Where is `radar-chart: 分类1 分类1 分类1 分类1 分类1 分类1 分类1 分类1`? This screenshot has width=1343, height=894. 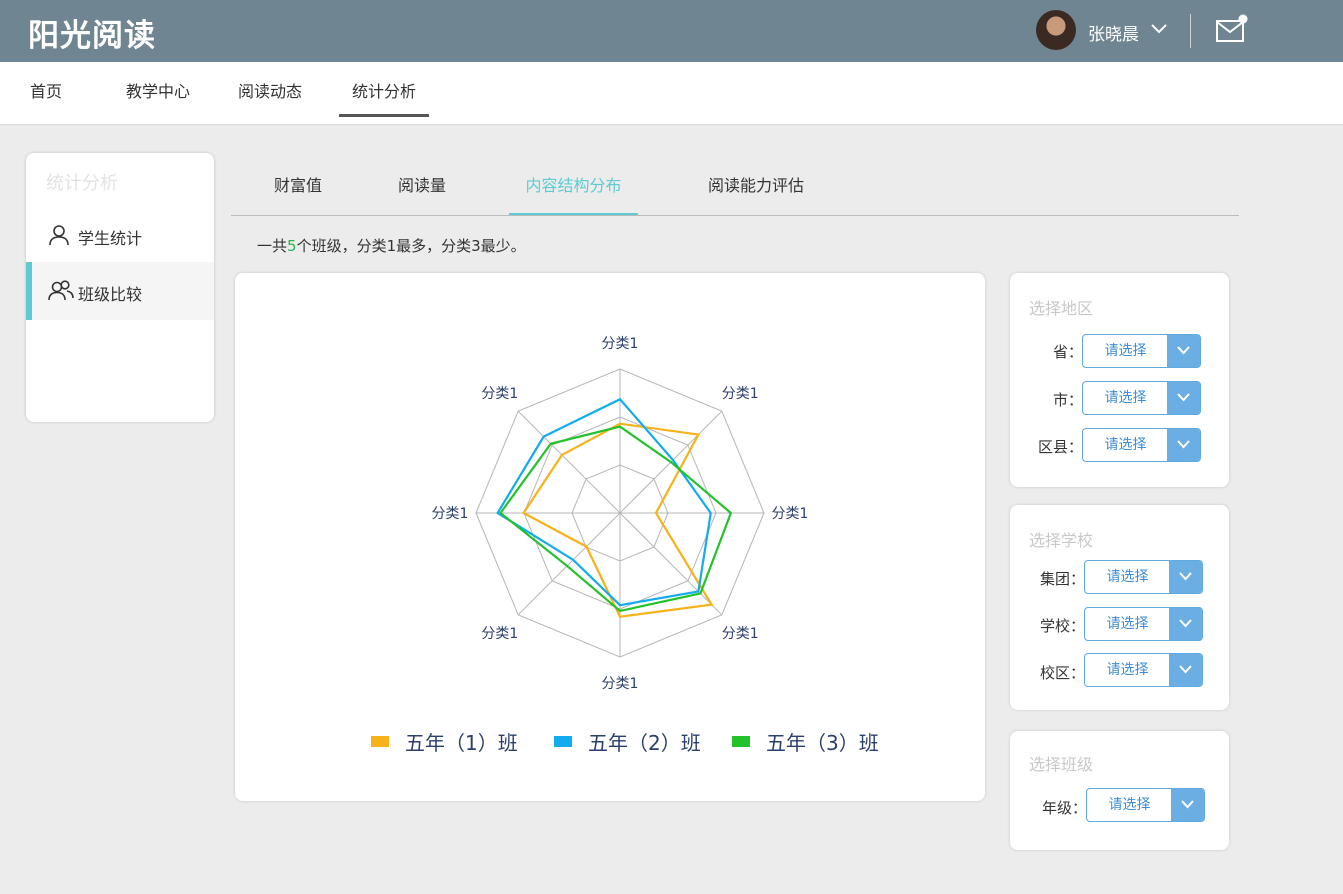
radar-chart: 分类1 分类1 分类1 分类1 分类1 分类1 分类1 分类1 is located at coordinates (620, 514).